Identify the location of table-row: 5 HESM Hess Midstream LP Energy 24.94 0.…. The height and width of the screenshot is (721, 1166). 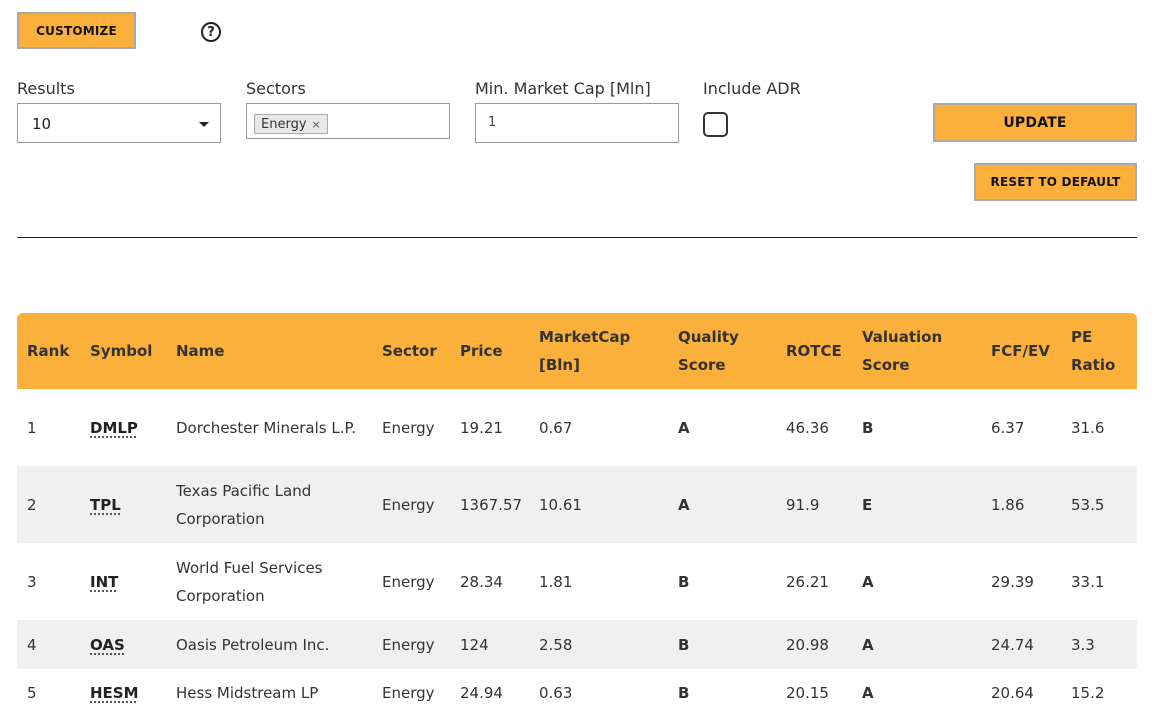
(577, 693).